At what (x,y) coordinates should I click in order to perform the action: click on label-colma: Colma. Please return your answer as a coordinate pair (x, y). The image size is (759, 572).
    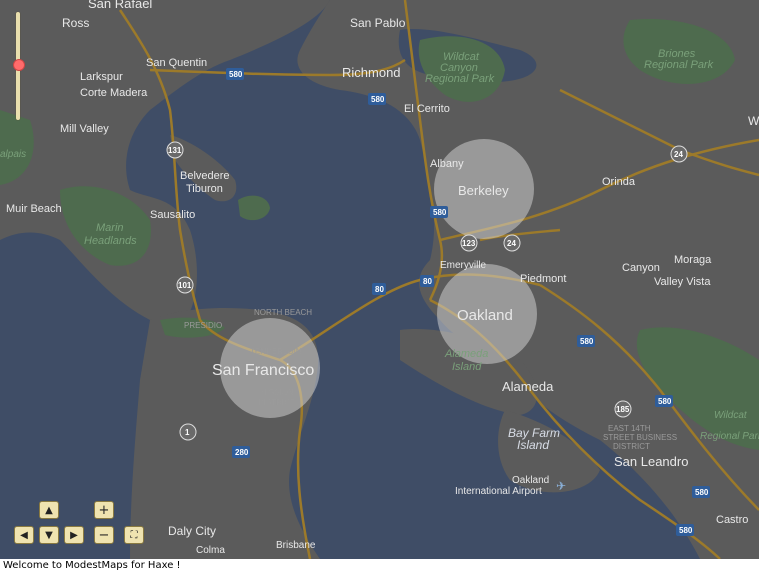
    Looking at the image, I should click on (210, 550).